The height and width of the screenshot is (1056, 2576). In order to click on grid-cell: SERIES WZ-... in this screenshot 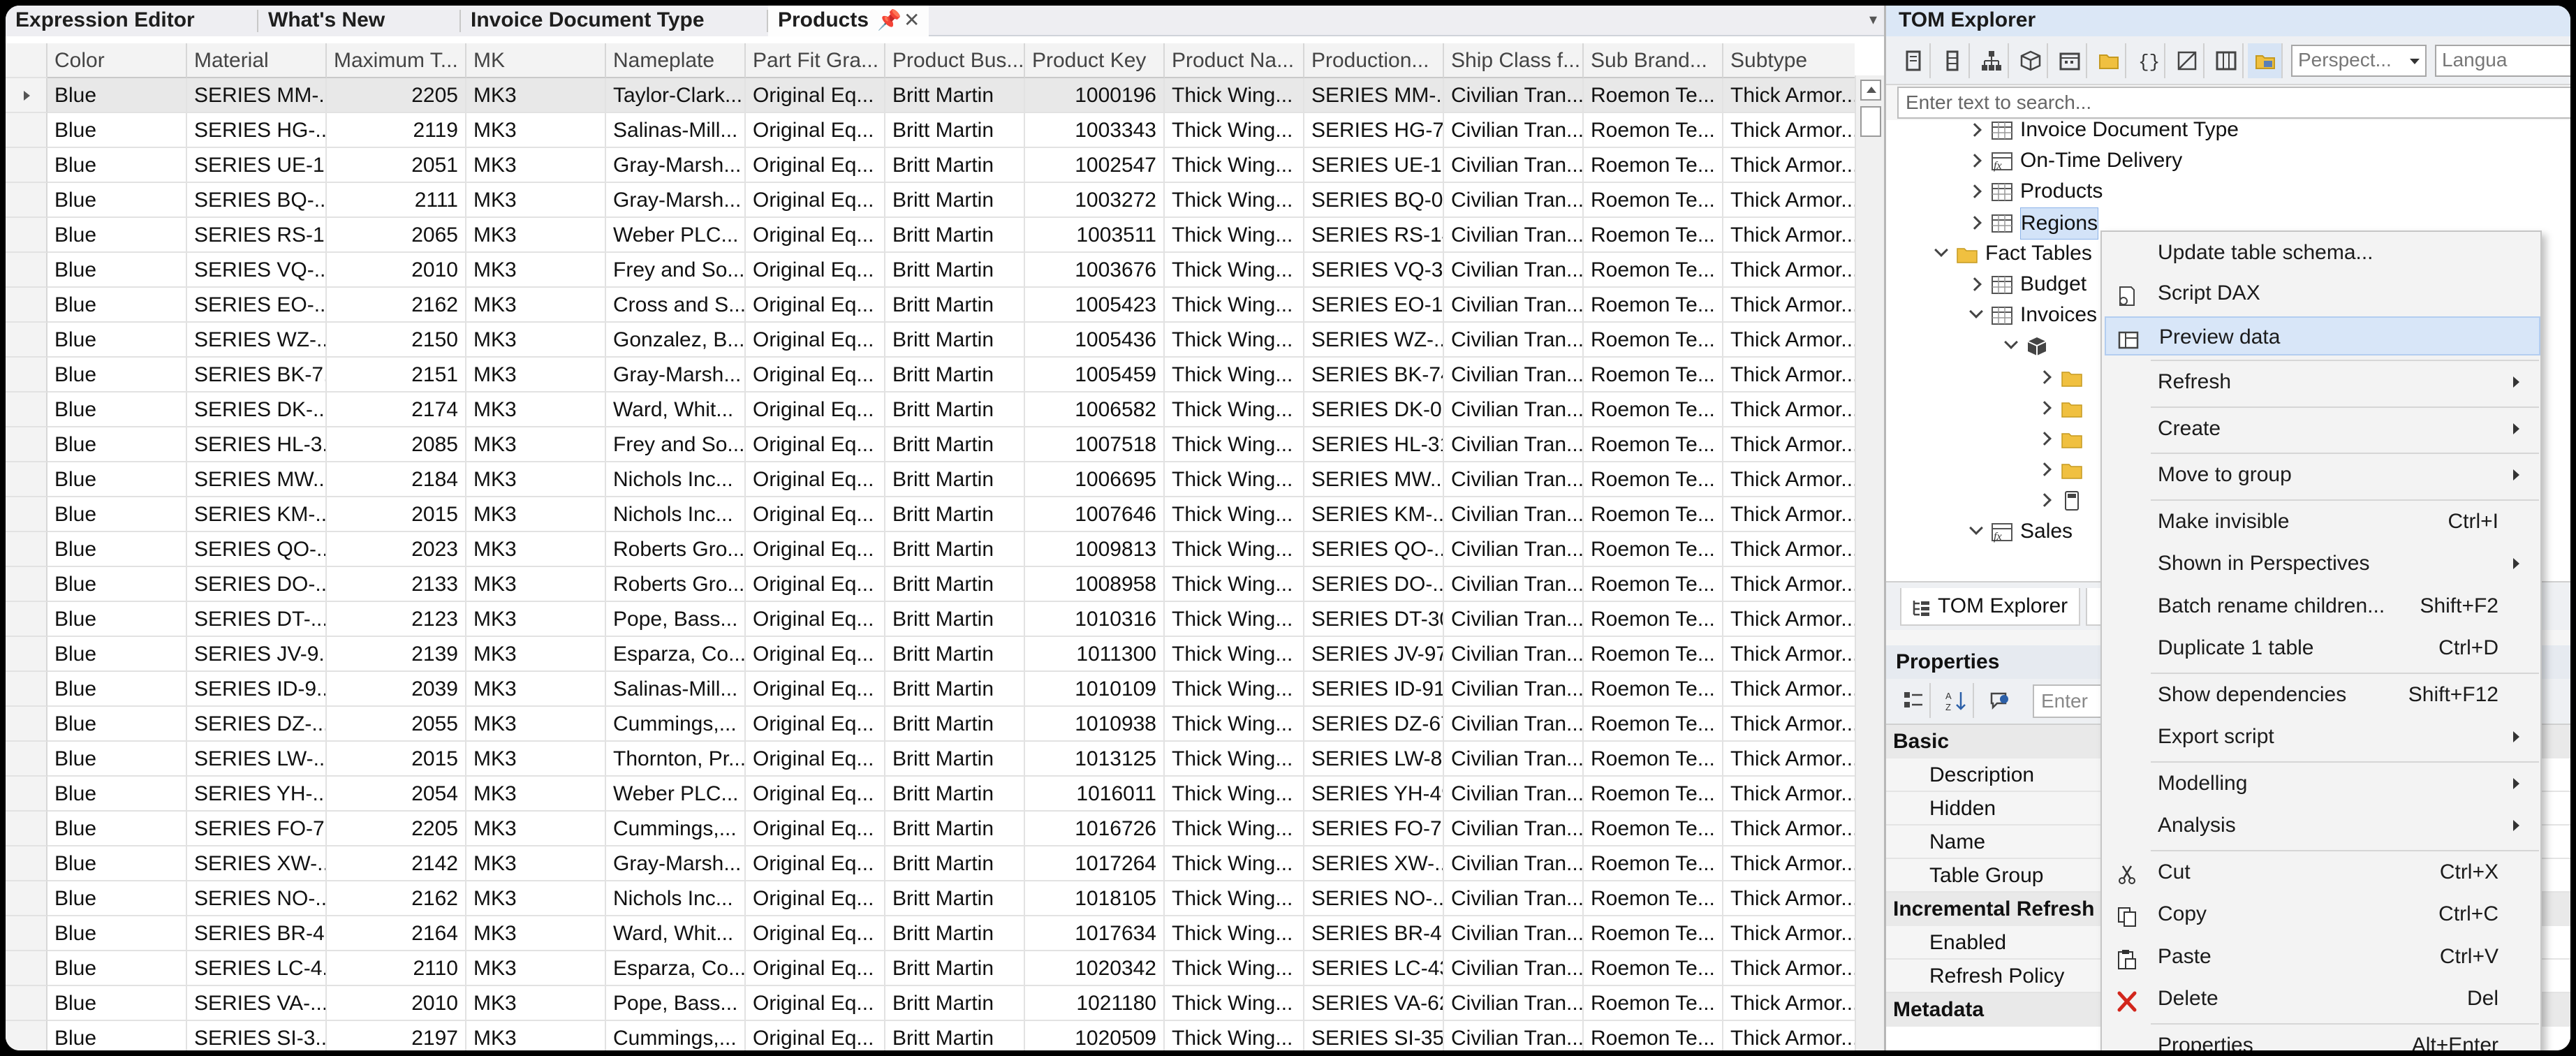, I will do `click(1374, 340)`.